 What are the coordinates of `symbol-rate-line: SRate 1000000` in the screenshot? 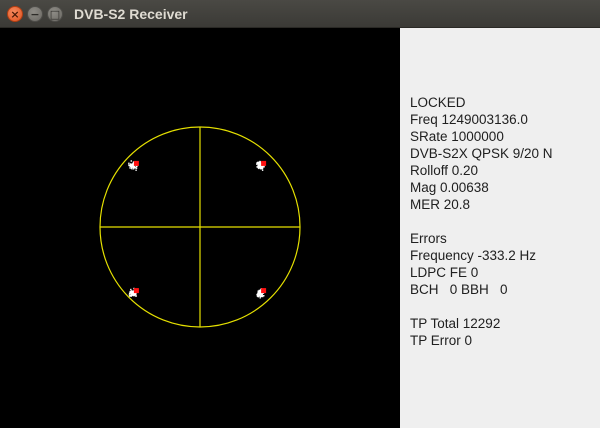 It's located at (457, 136).